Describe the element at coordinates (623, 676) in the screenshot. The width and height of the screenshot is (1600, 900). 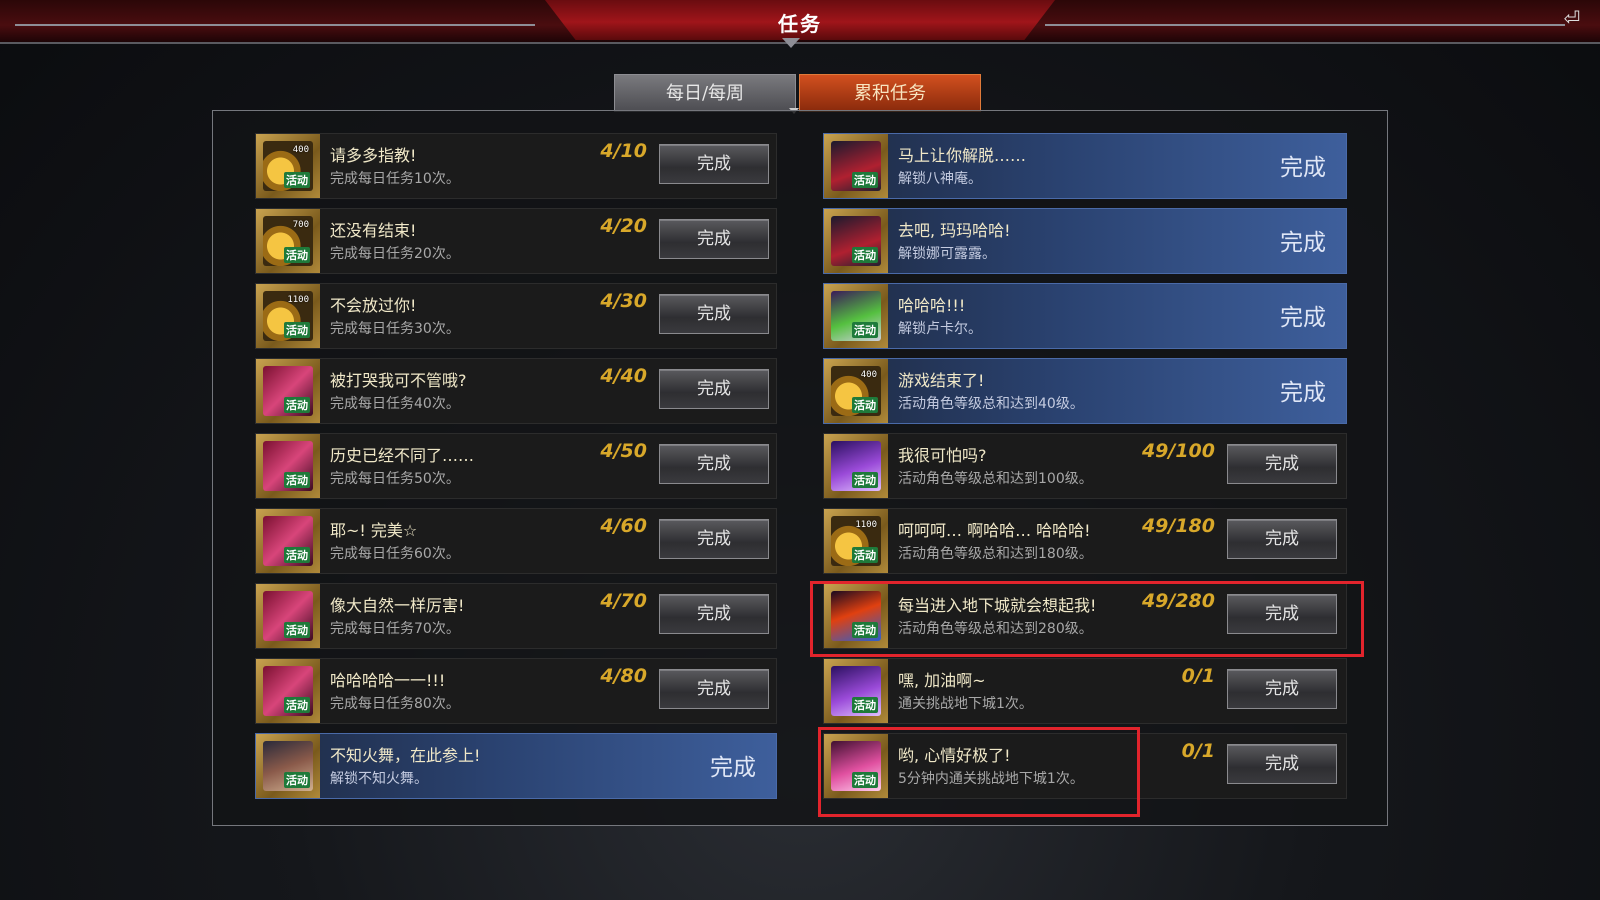
I see `quest-progress: 4/80` at that location.